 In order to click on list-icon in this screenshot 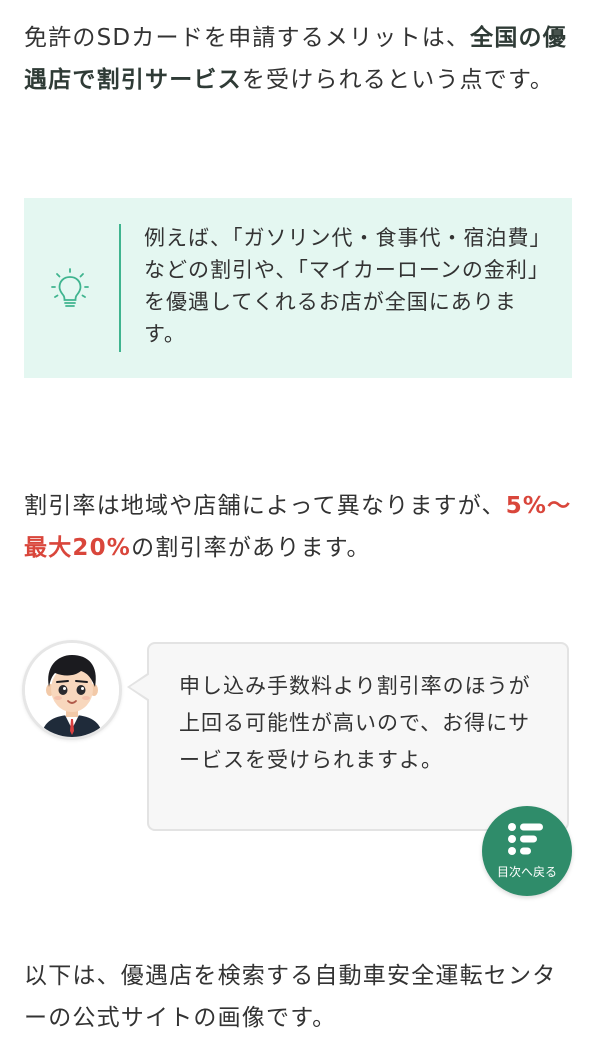, I will do `click(525, 839)`.